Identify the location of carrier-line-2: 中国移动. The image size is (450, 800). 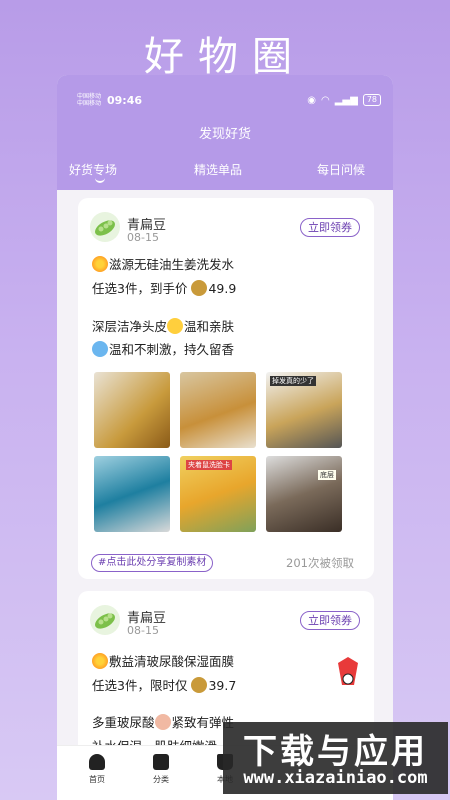
(89, 103).